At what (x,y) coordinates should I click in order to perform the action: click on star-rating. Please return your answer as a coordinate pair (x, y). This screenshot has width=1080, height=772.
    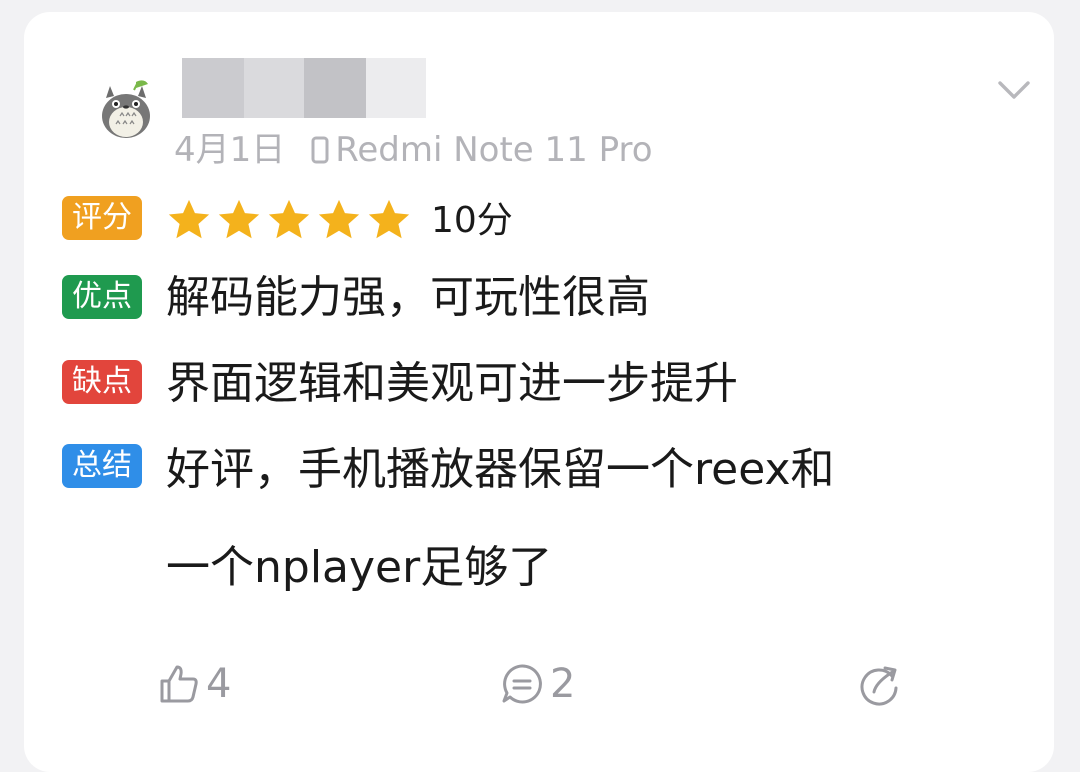
    Looking at the image, I should click on (289, 220).